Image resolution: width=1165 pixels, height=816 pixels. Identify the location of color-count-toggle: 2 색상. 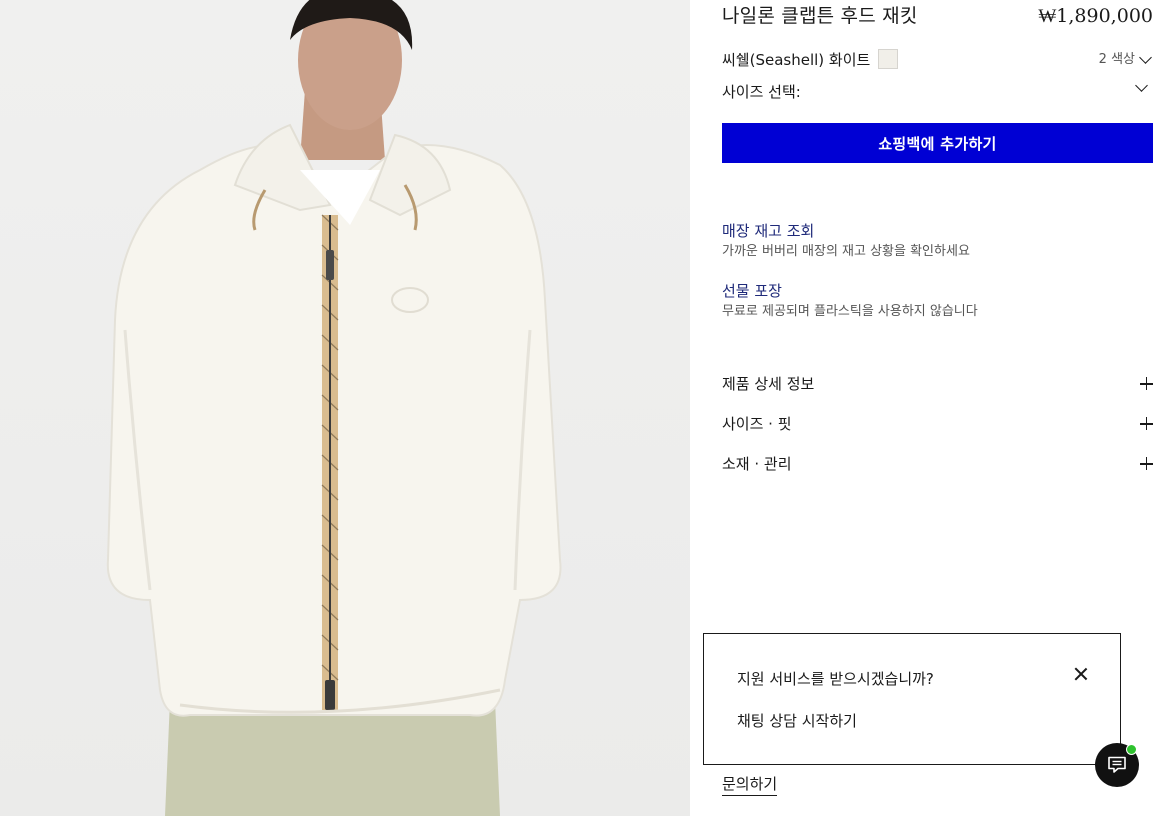
(1126, 60).